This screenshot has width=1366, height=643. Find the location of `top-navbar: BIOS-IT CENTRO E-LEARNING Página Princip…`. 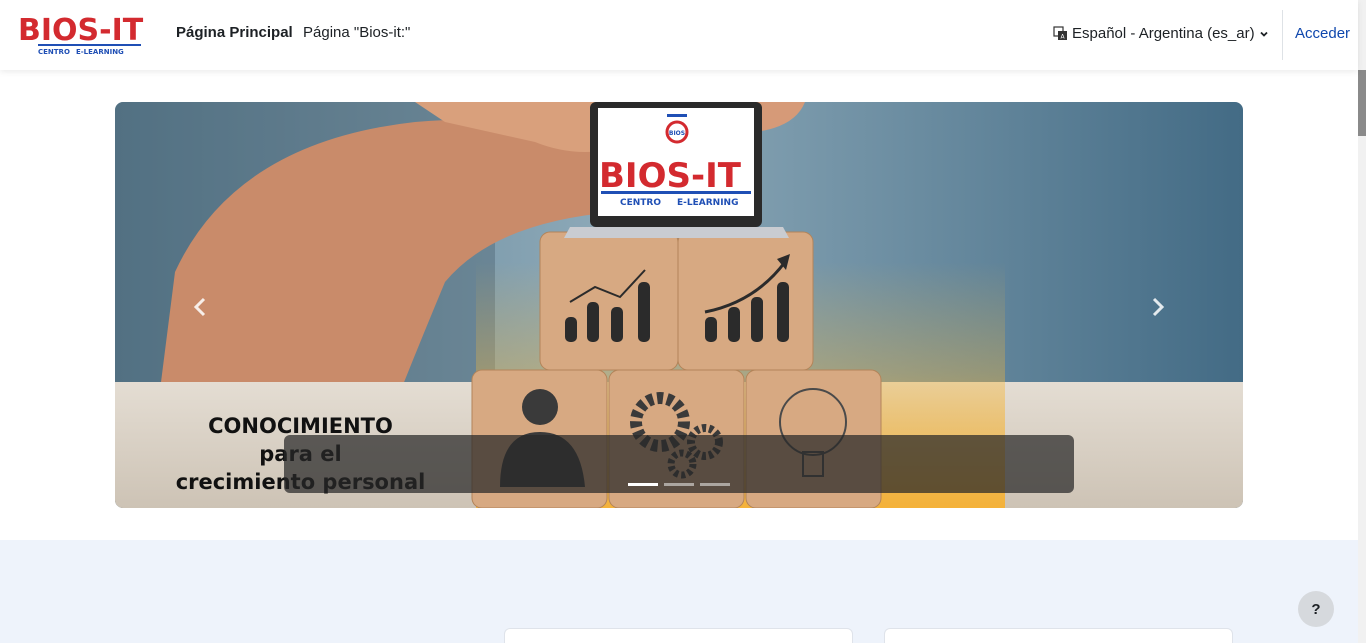

top-navbar: BIOS-IT CENTRO E-LEARNING Página Princip… is located at coordinates (679, 35).